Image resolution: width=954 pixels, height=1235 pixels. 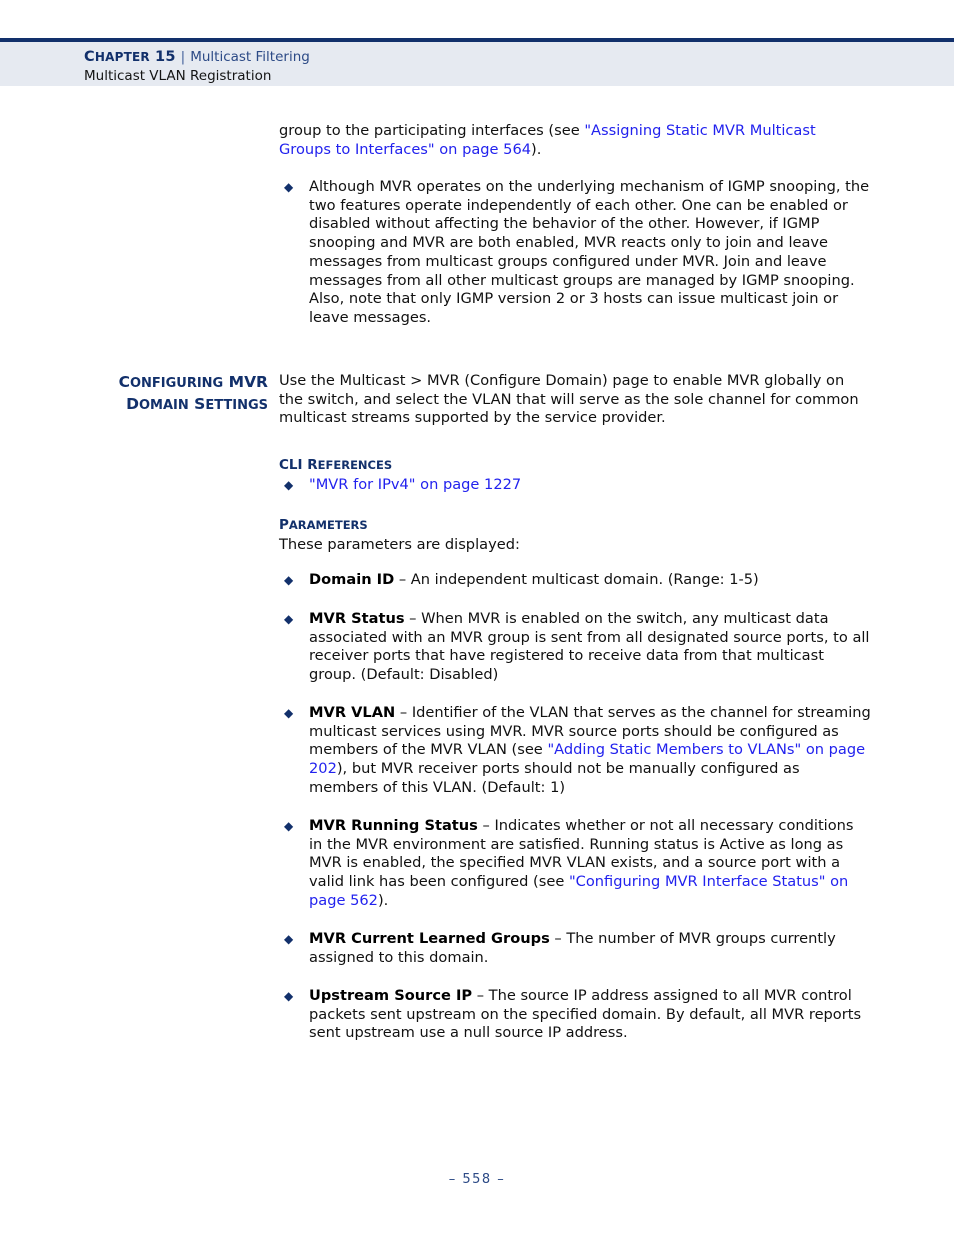 What do you see at coordinates (355, 465) in the screenshot?
I see `cli-references-heading-sc: EFERENCES` at bounding box center [355, 465].